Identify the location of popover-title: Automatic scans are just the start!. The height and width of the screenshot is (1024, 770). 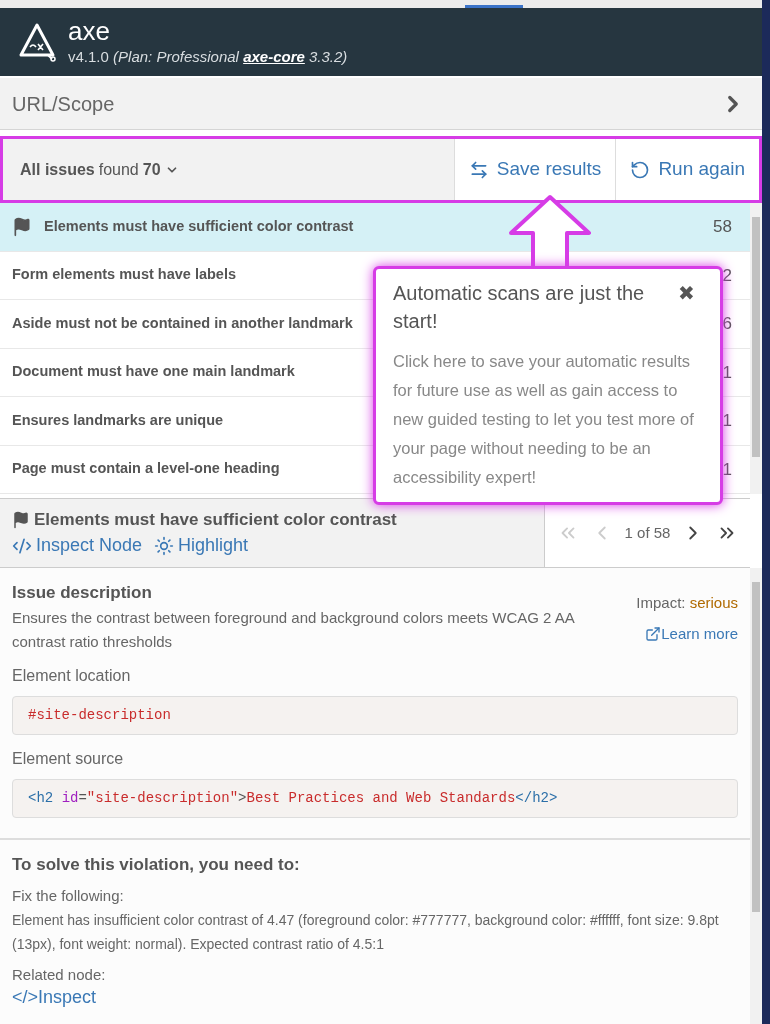
(519, 307).